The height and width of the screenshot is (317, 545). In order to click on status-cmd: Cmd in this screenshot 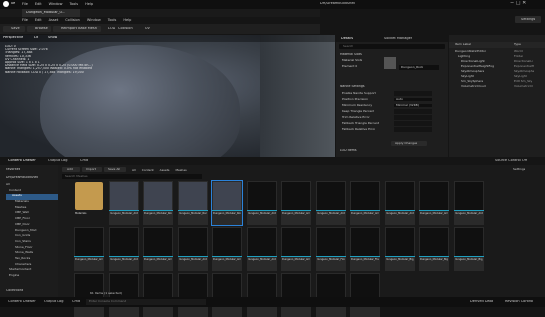, I will do `click(76, 302)`.